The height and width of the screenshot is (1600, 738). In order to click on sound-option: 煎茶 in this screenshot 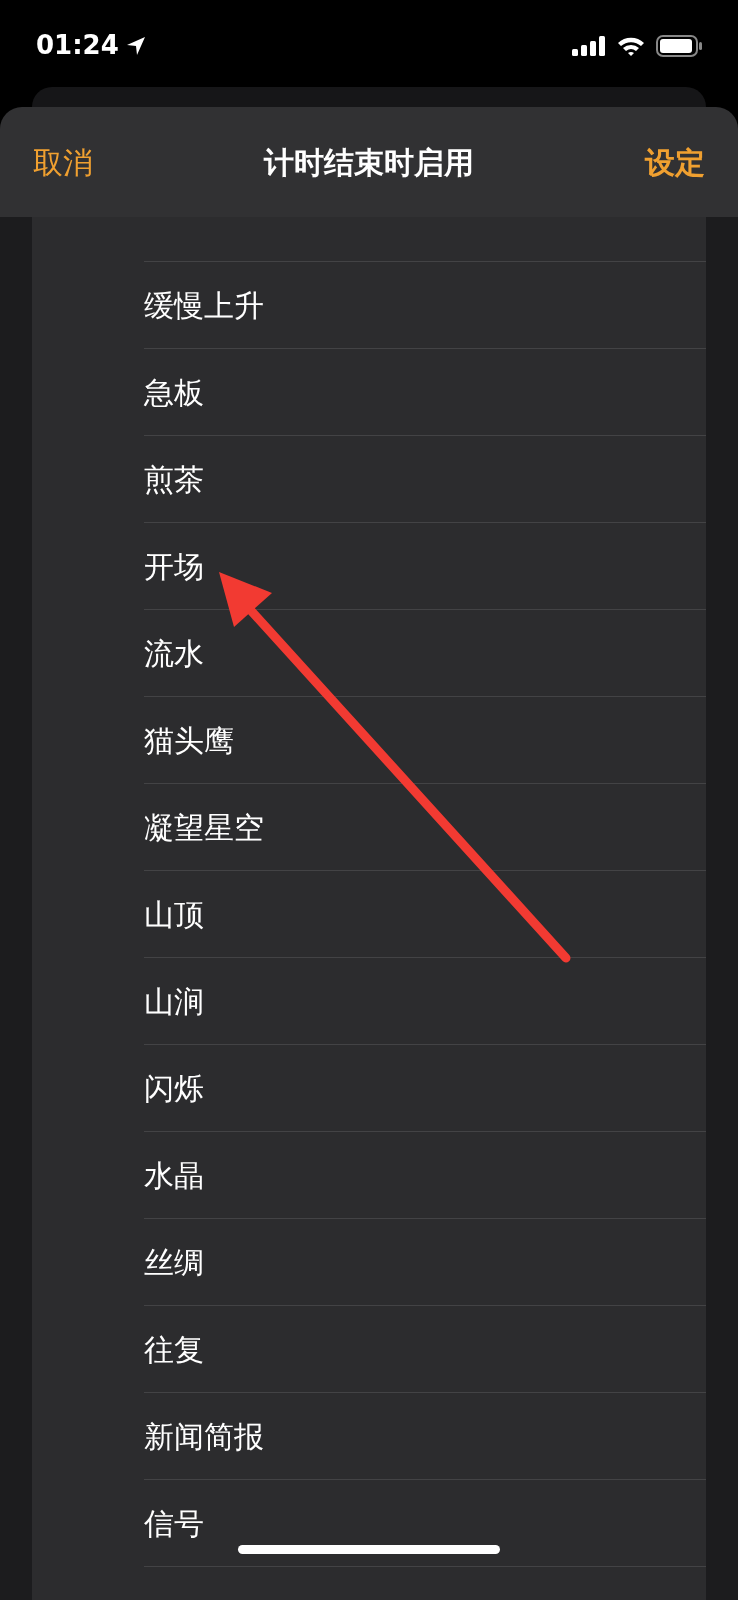, I will do `click(174, 479)`.